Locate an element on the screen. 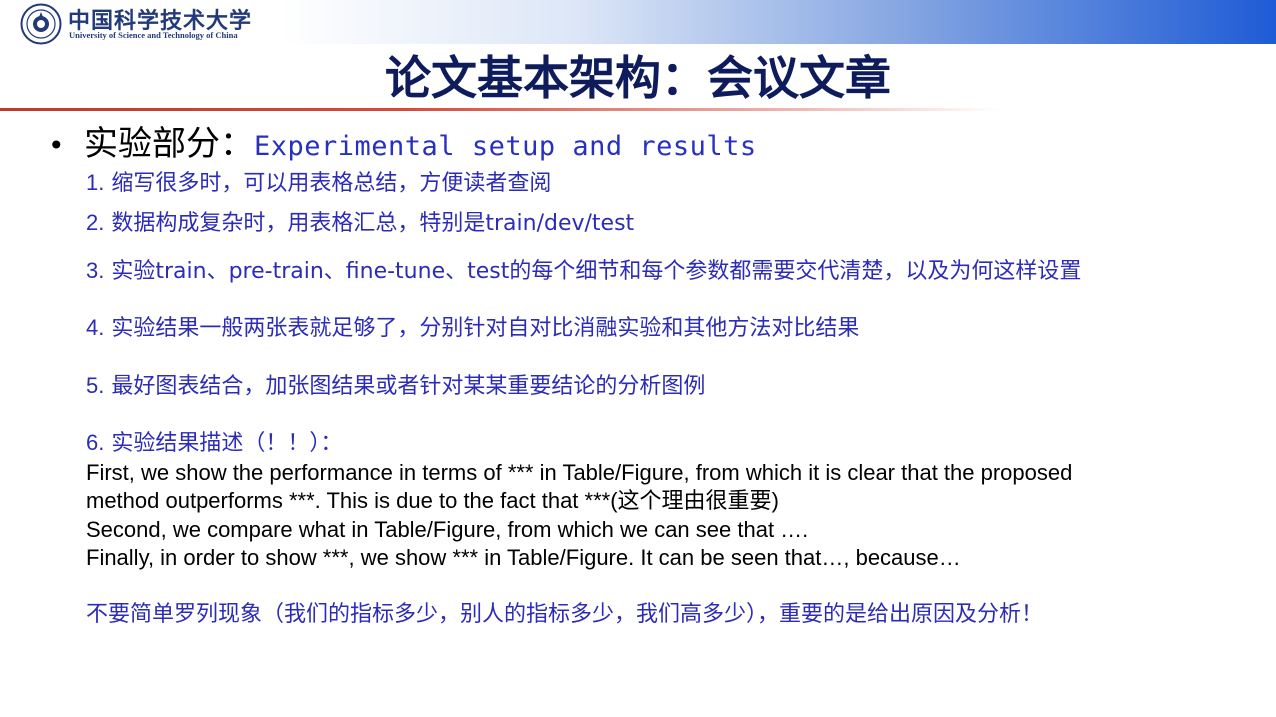  list-item: 6. 实验结果描述（！！）： is located at coordinates (214, 443).